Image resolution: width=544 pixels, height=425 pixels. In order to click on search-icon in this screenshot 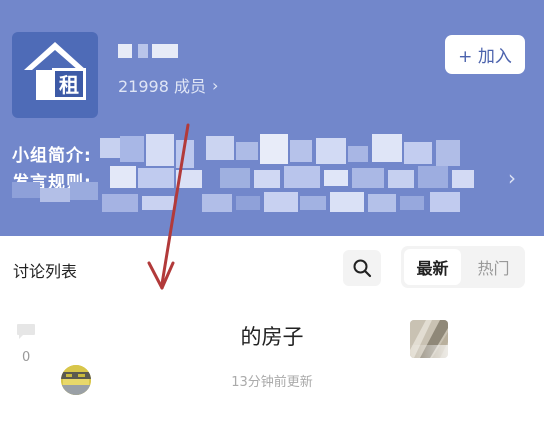, I will do `click(362, 268)`.